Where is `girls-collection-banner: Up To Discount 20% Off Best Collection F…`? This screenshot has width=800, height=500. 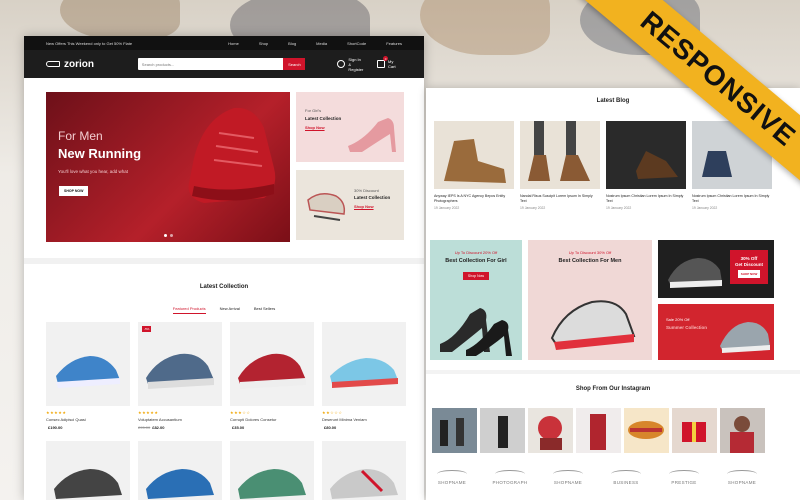 girls-collection-banner: Up To Discount 20% Off Best Collection F… is located at coordinates (476, 300).